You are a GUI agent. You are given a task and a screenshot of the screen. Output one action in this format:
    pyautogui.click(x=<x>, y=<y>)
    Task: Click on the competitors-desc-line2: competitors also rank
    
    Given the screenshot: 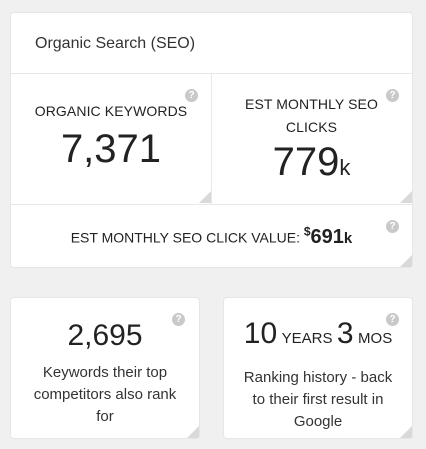 What is the action you would take?
    pyautogui.click(x=105, y=394)
    